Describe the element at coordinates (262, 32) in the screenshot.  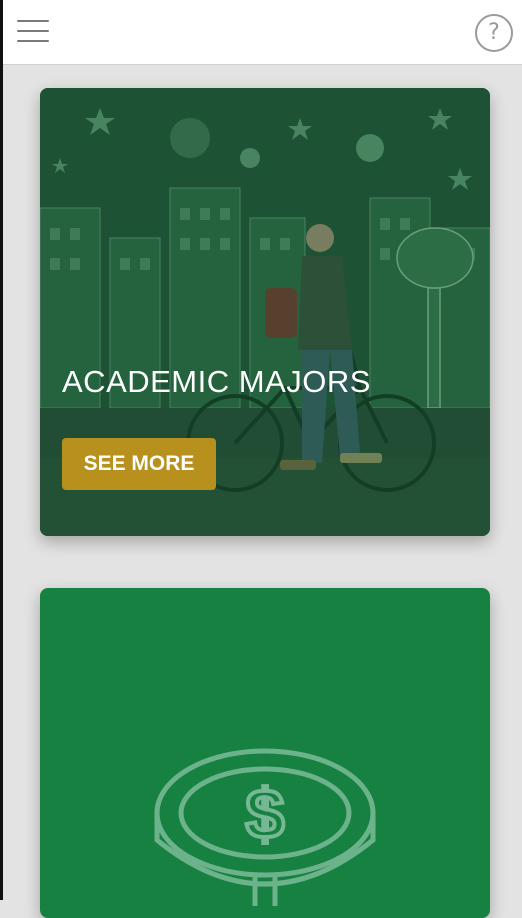
I see `top-app-bar: ?` at that location.